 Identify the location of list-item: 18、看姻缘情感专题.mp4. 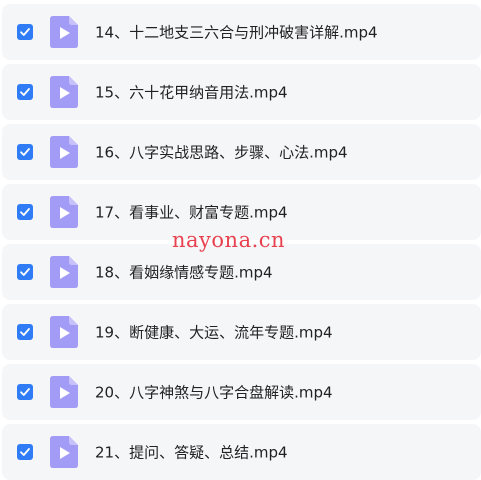
(241, 272).